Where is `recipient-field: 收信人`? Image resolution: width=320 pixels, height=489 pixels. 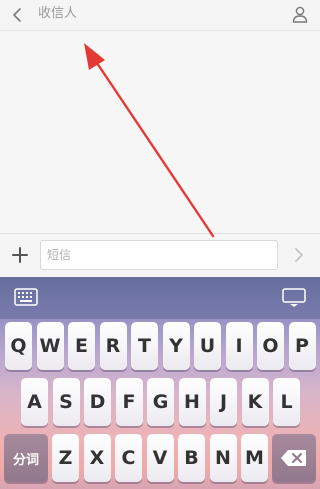
recipient-field: 收信人 is located at coordinates (153, 14).